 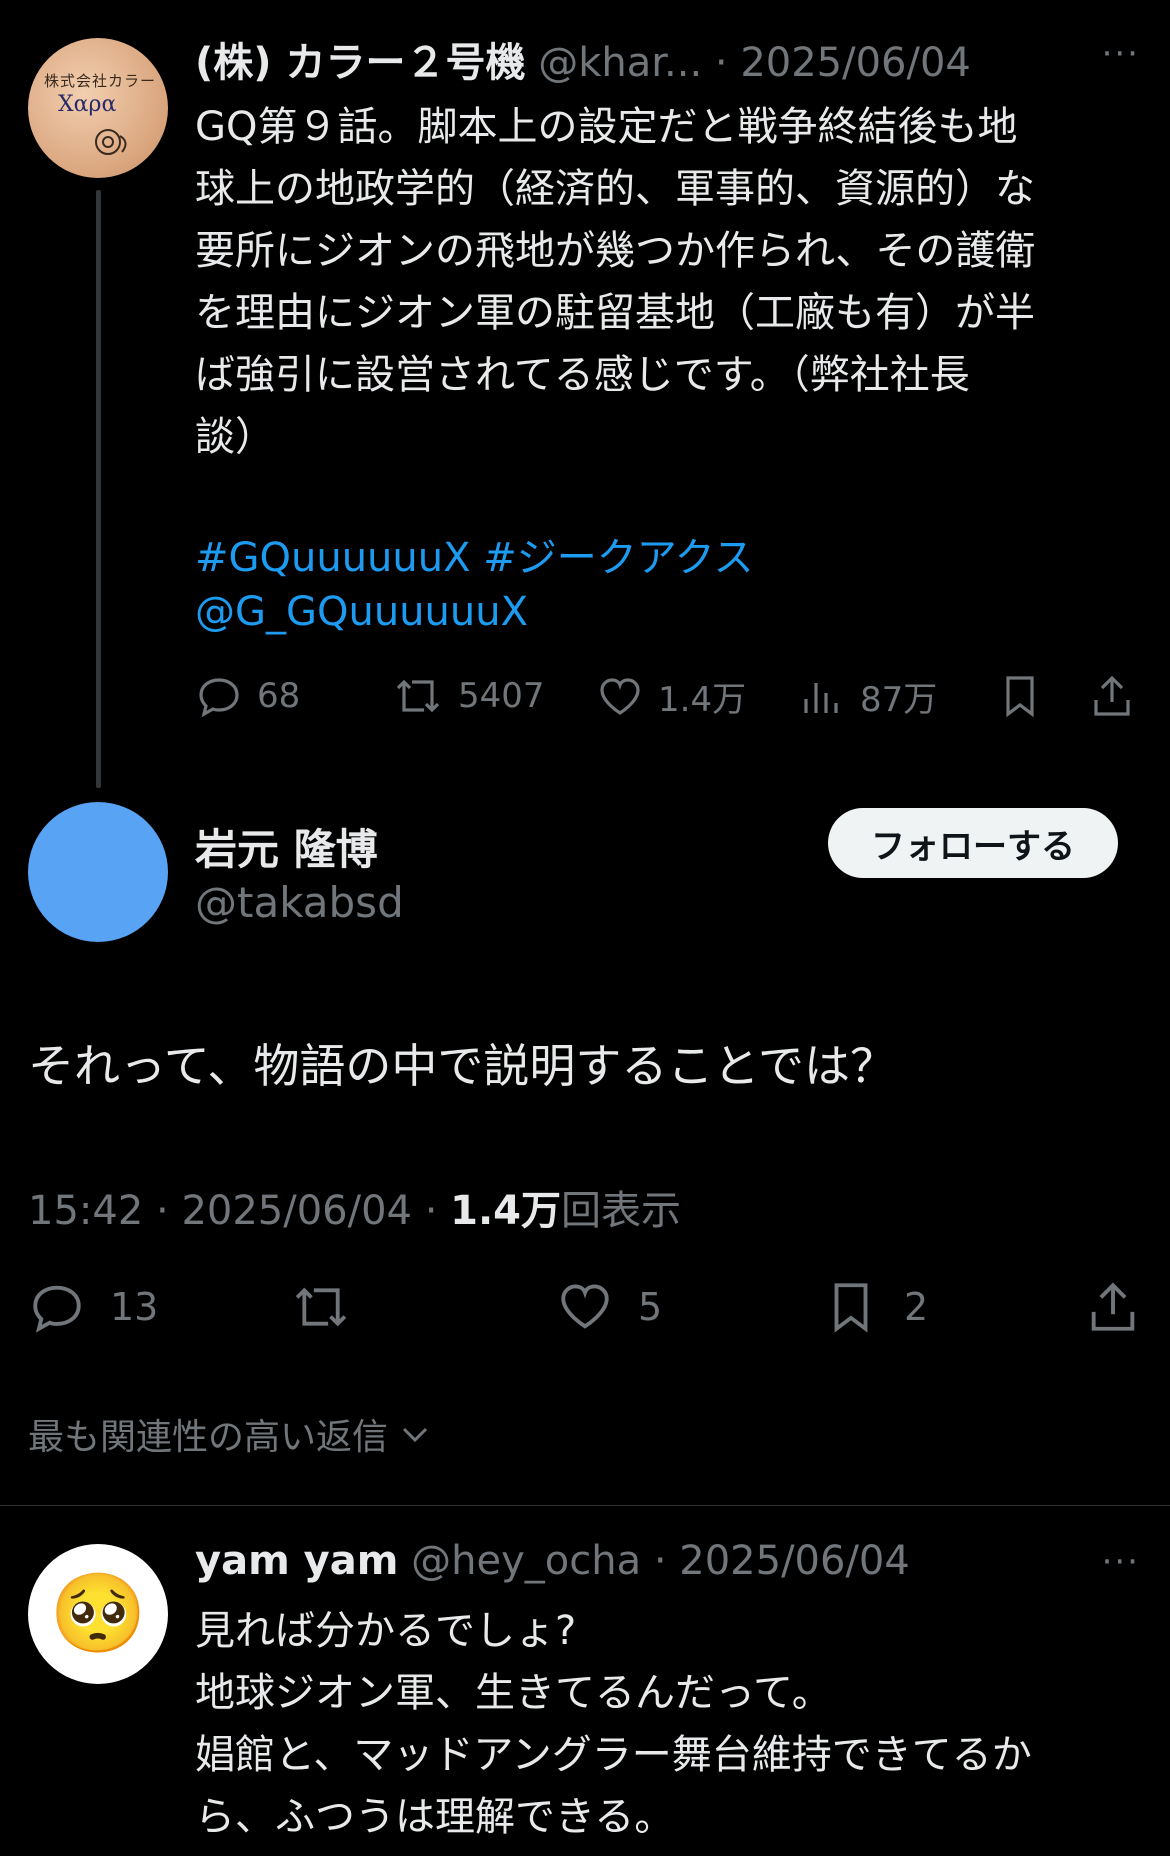 I want to click on avatar-khara: 株式会社カラー Χαρα, so click(x=98, y=108).